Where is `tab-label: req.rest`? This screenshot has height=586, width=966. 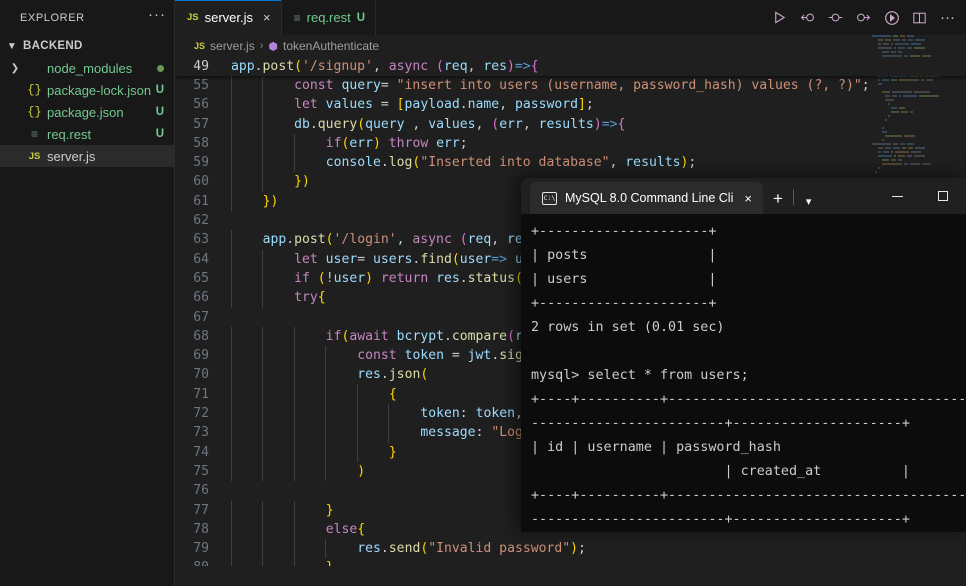
tab-label: req.rest is located at coordinates (328, 17).